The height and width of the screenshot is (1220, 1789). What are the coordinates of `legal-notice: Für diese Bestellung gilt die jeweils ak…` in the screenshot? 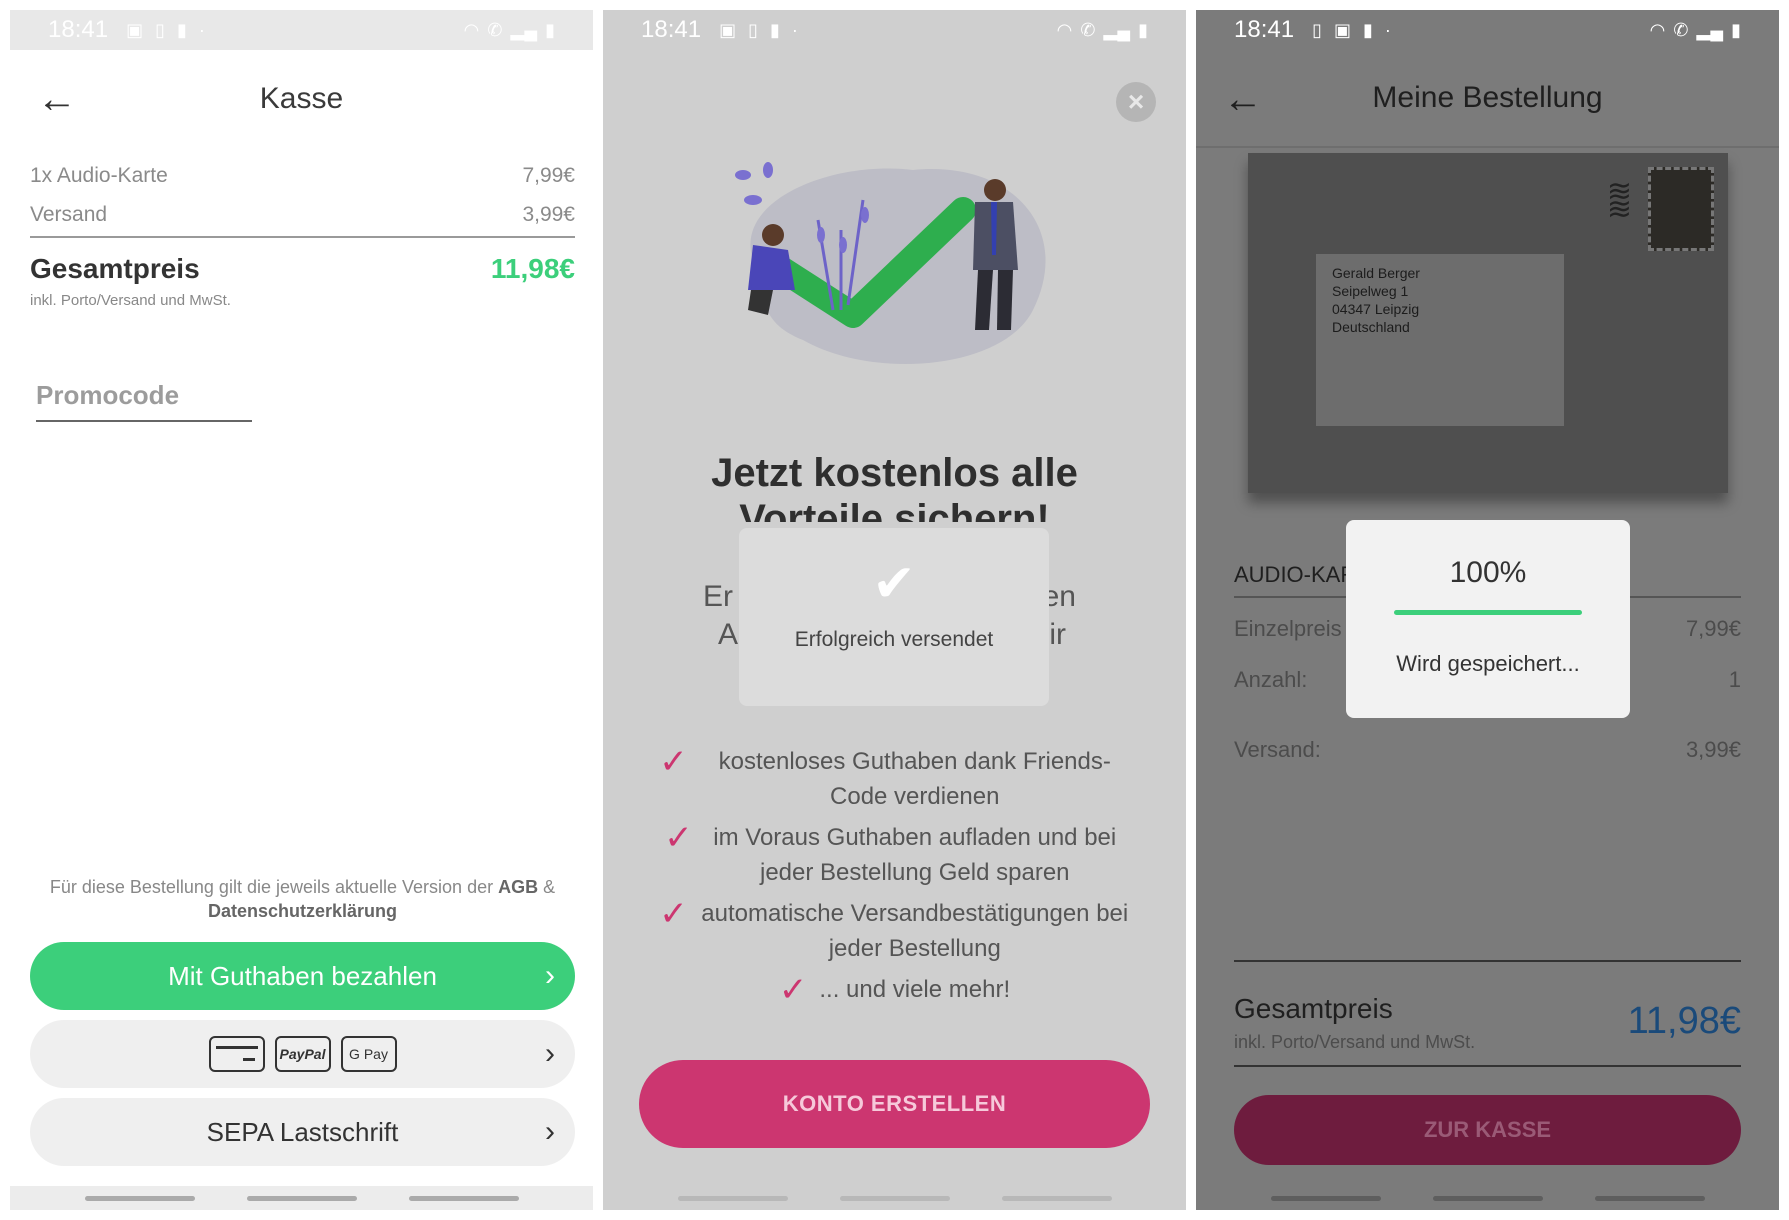 It's located at (302, 899).